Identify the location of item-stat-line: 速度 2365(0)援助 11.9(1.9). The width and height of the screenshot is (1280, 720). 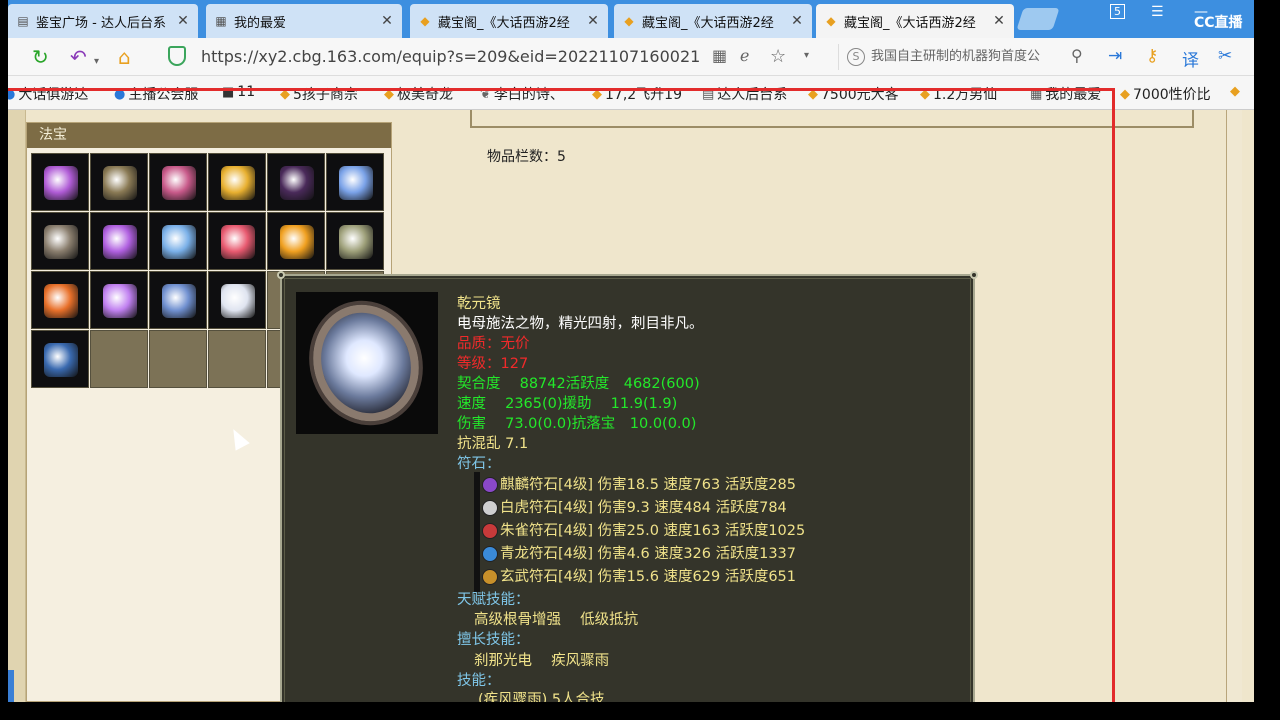
(567, 404).